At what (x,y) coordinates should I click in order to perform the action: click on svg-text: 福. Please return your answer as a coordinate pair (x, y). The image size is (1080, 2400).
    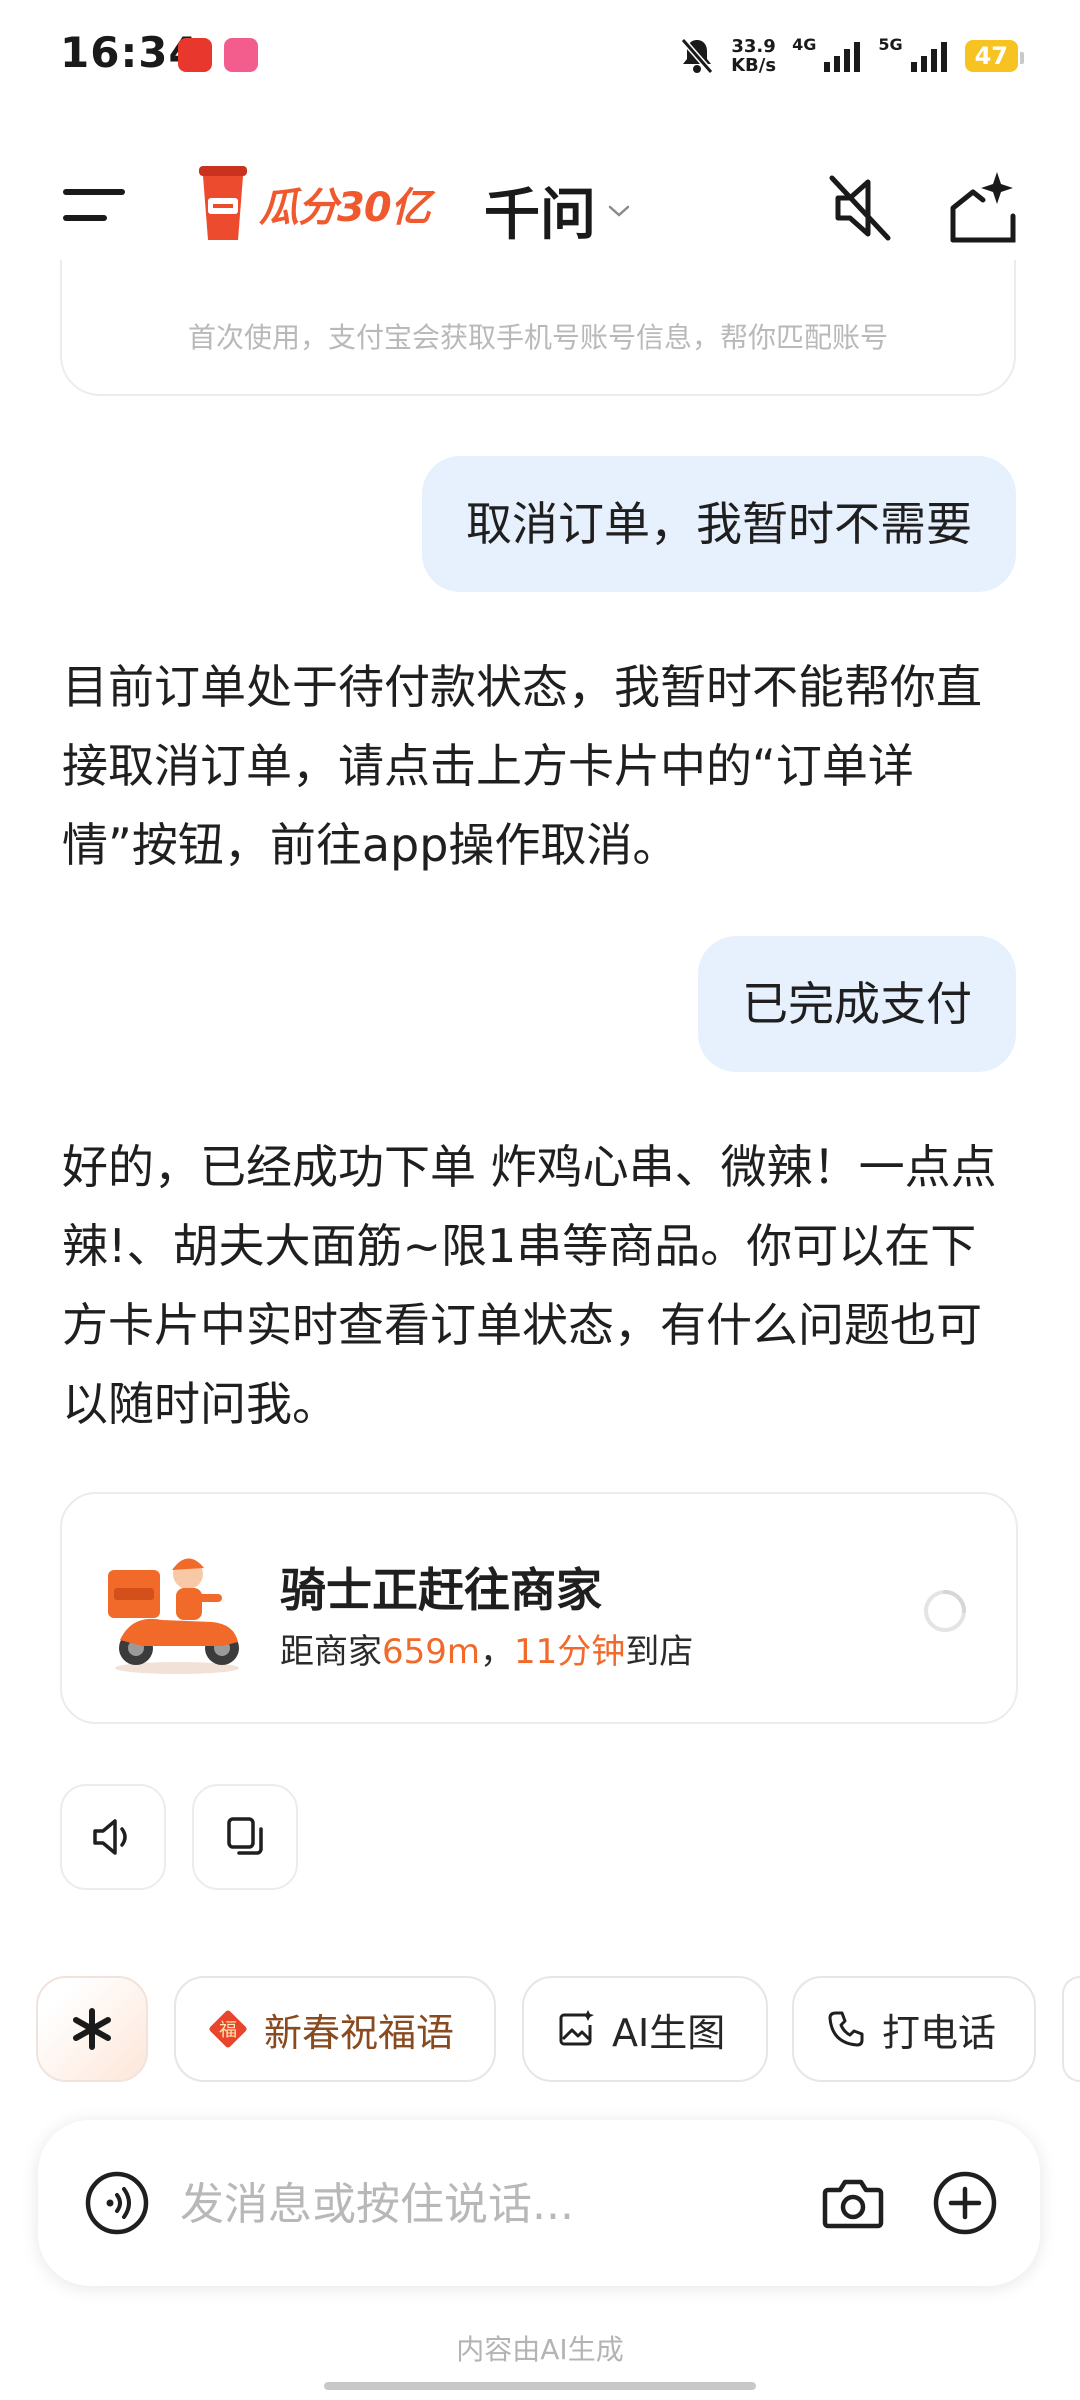
    Looking at the image, I should click on (228, 2030).